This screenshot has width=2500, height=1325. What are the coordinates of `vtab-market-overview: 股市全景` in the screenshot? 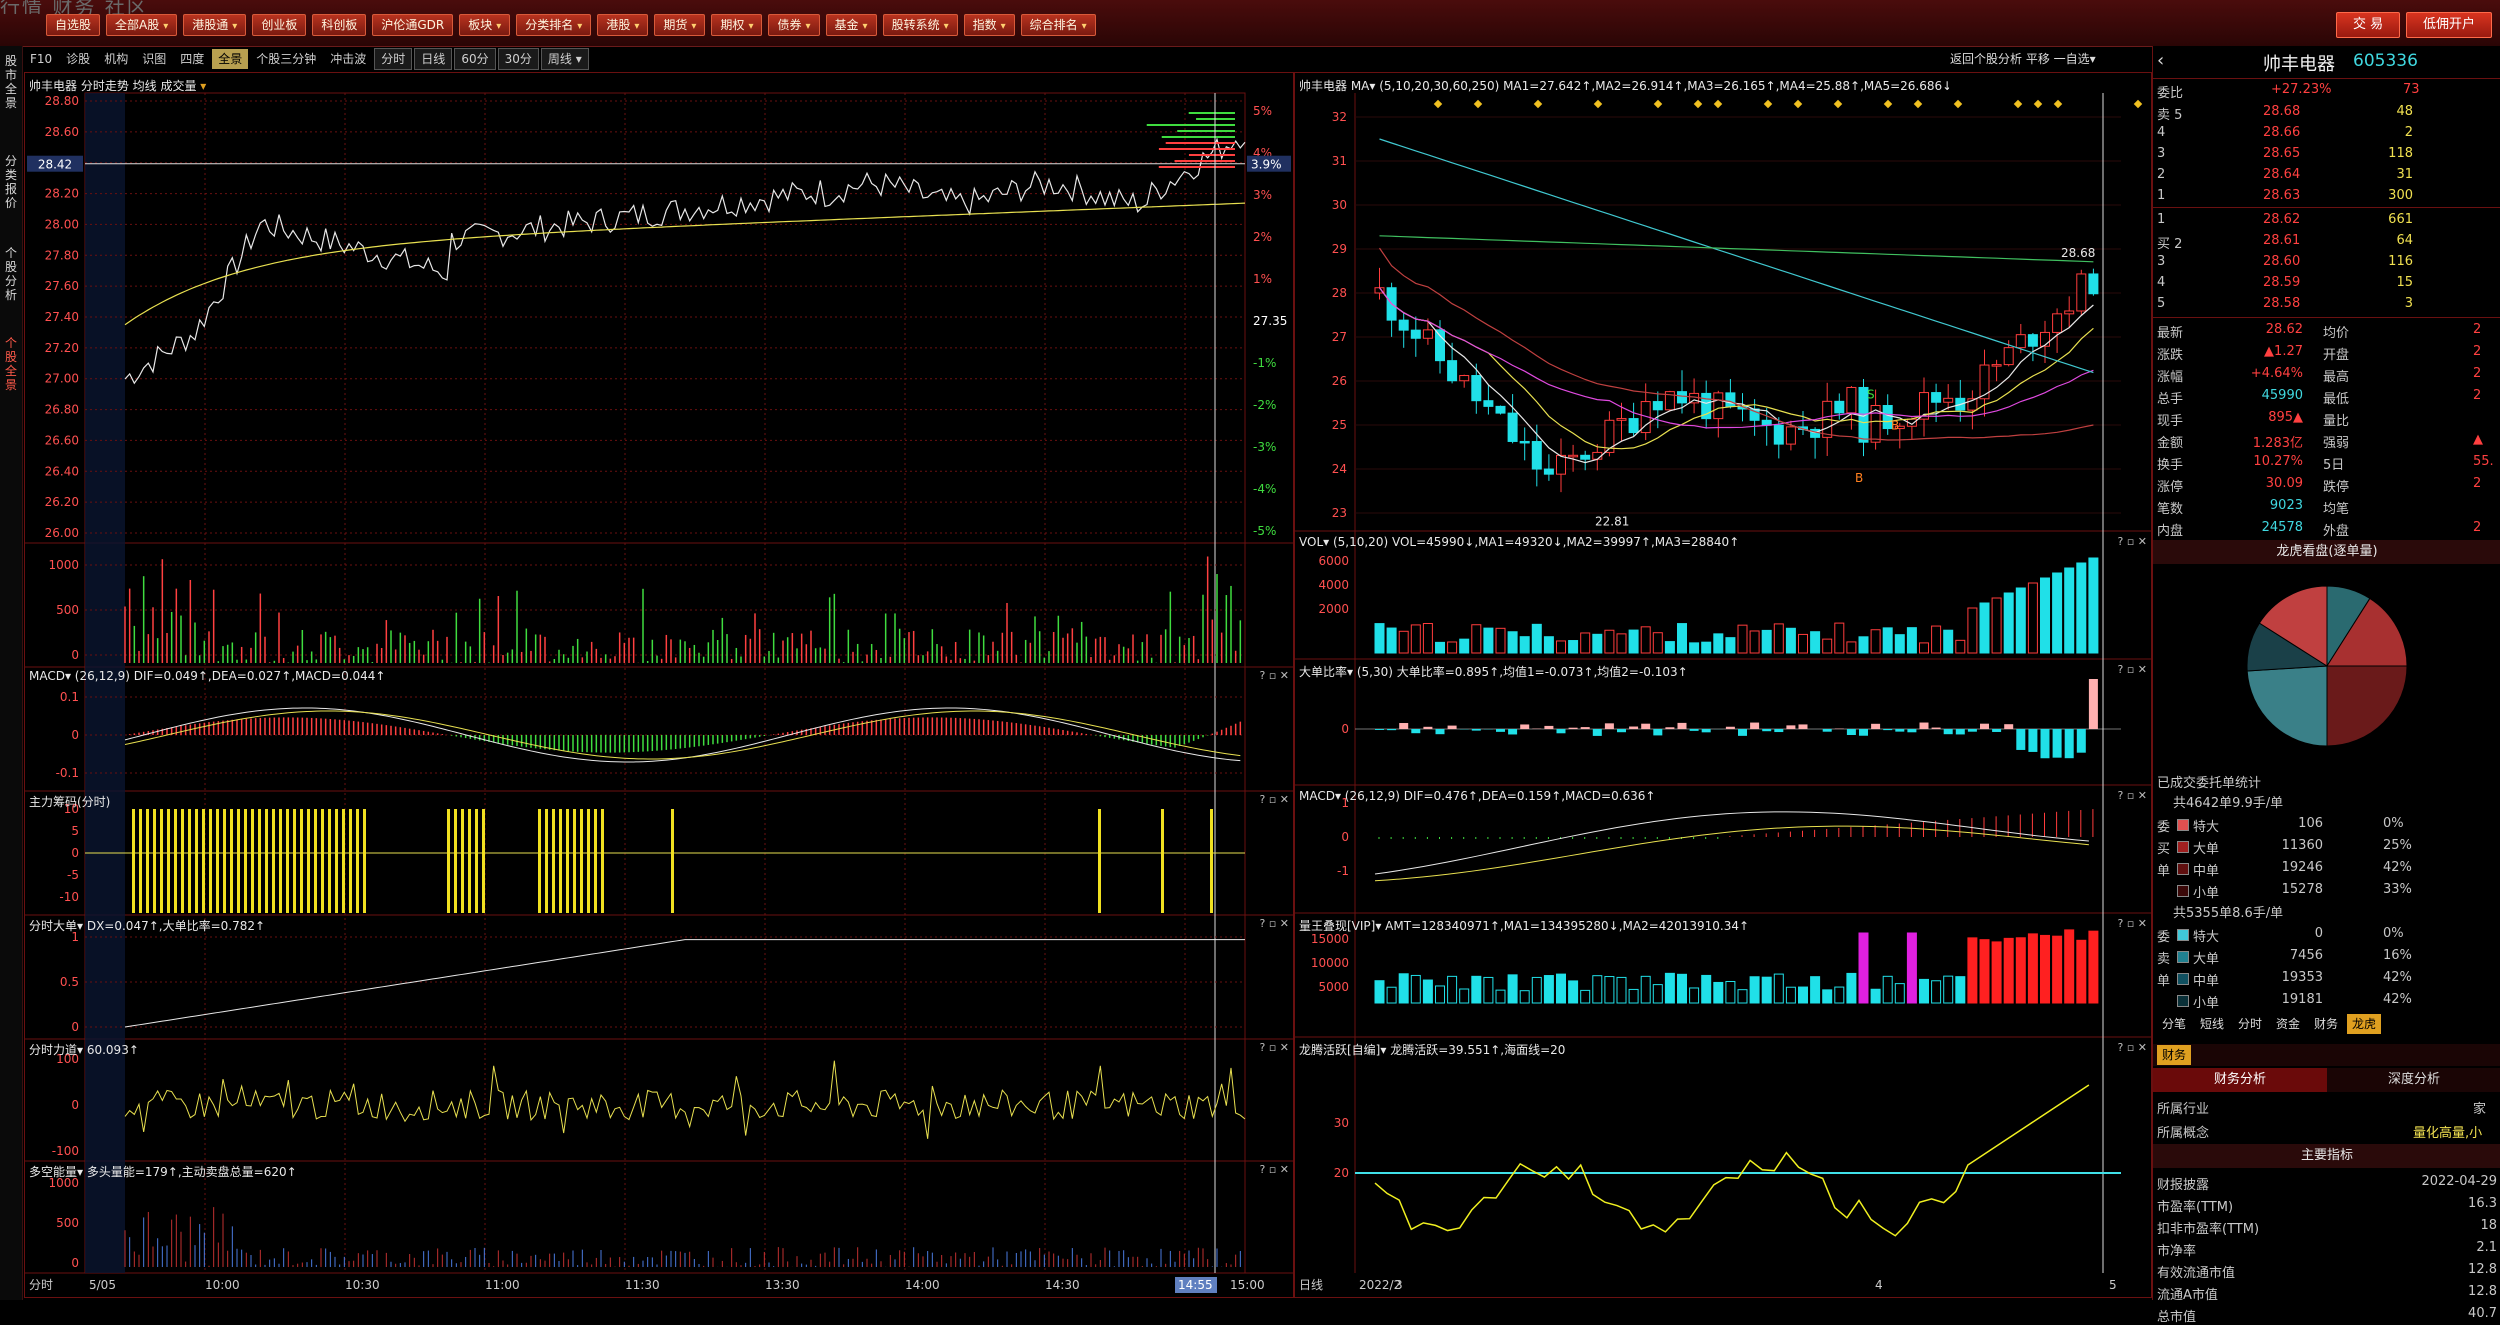 It's located at (11, 82).